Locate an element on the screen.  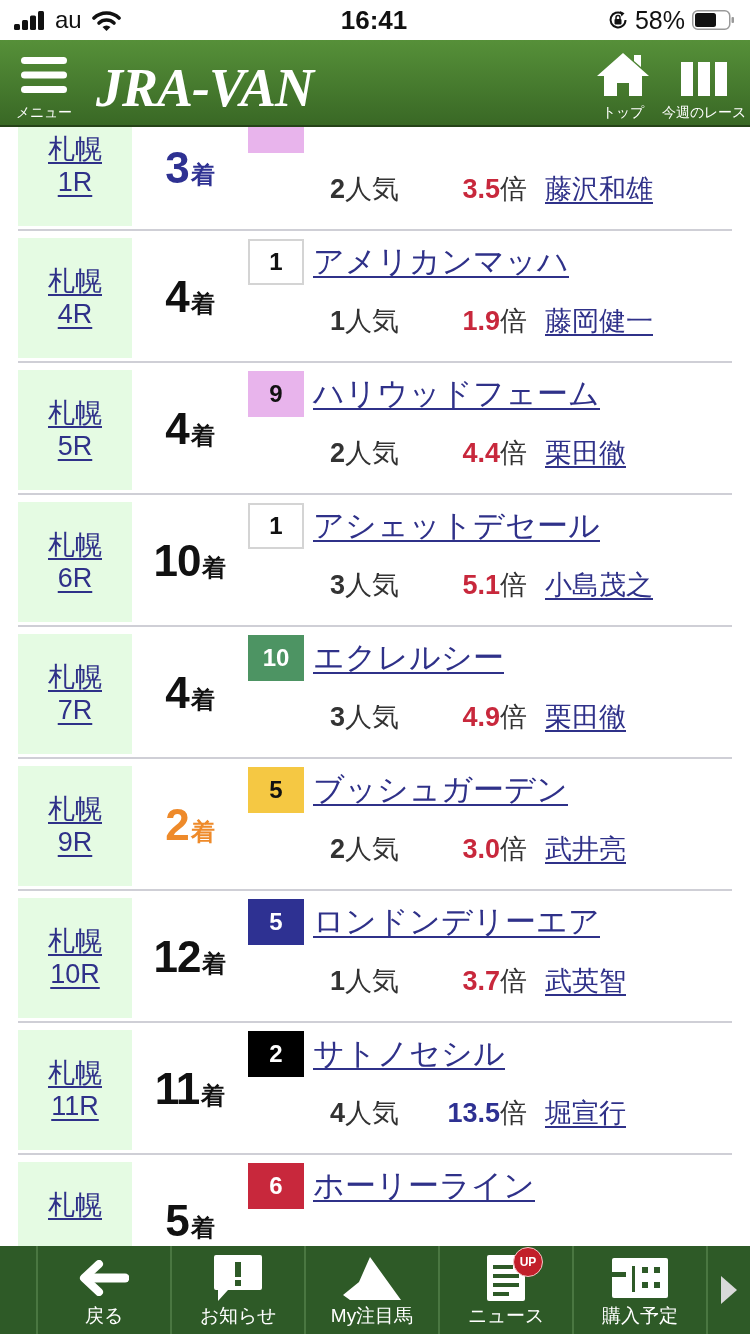
peak-icon is located at coordinates (372, 1278).